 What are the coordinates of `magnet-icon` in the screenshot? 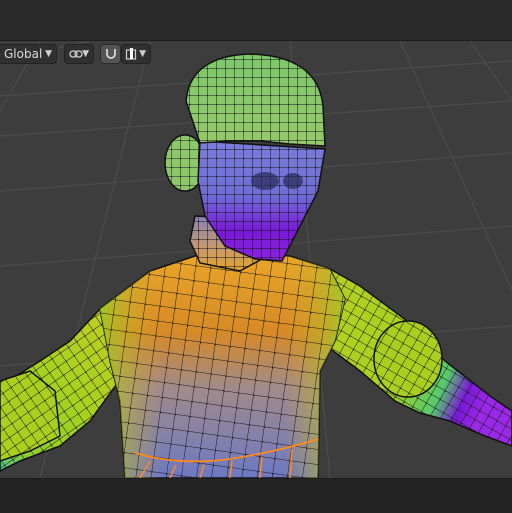 It's located at (111, 54).